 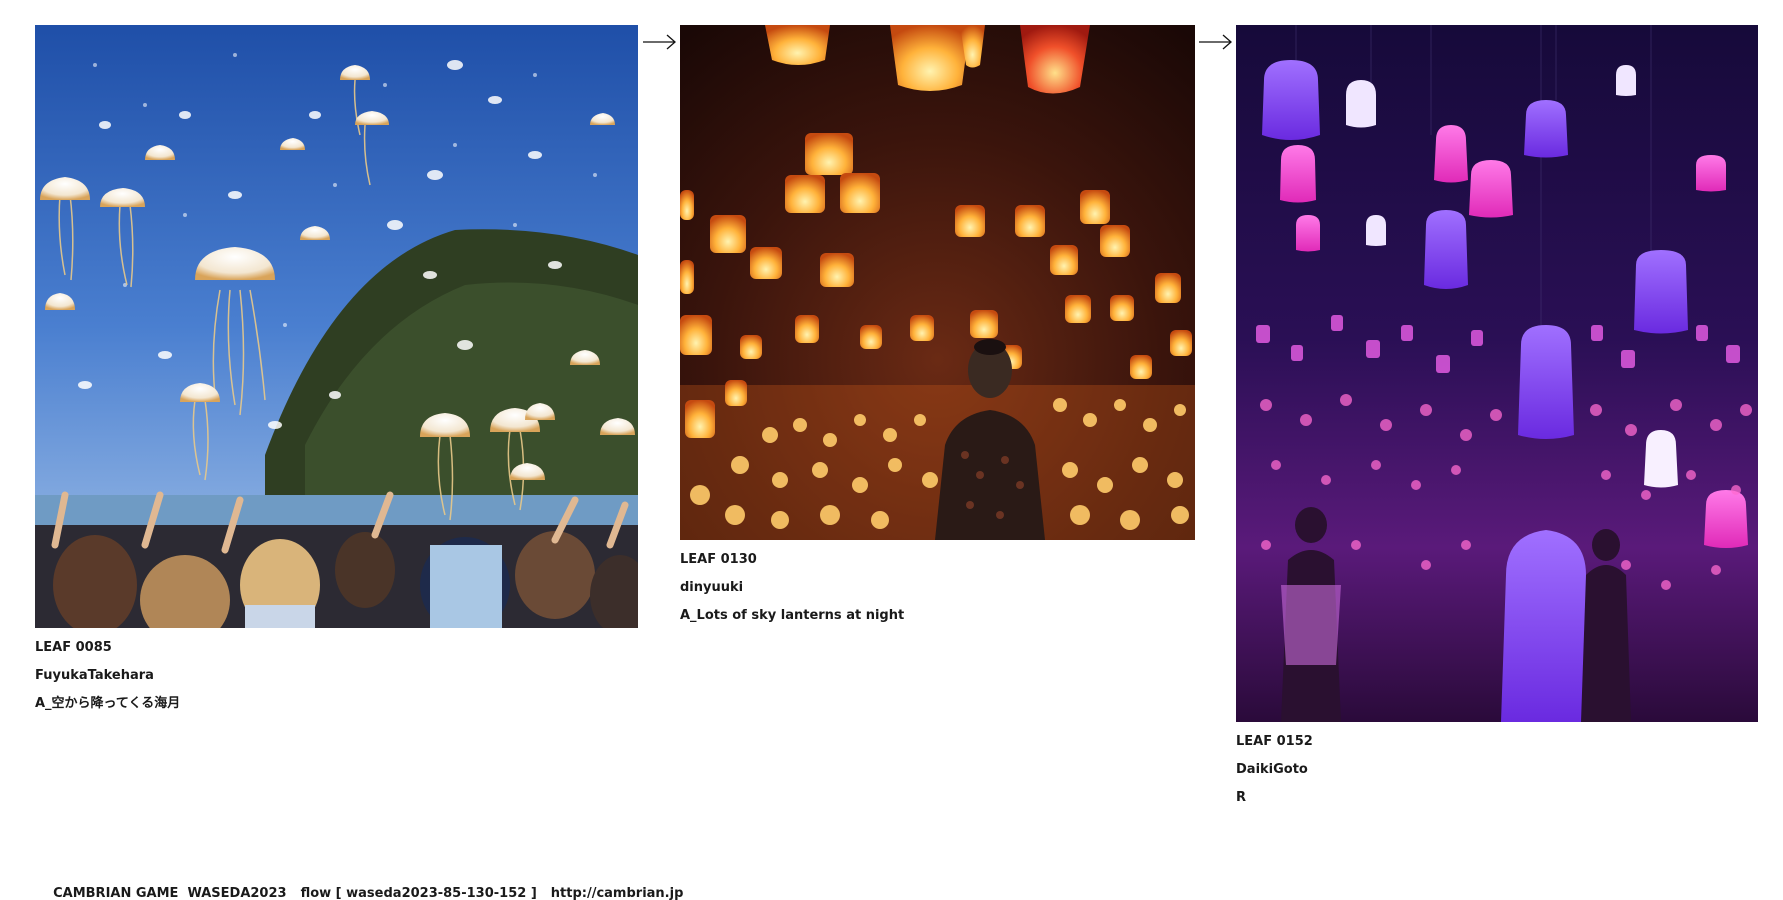 I want to click on leaf-caption: LEAF 0152 DaikiGoto R, so click(x=1497, y=770).